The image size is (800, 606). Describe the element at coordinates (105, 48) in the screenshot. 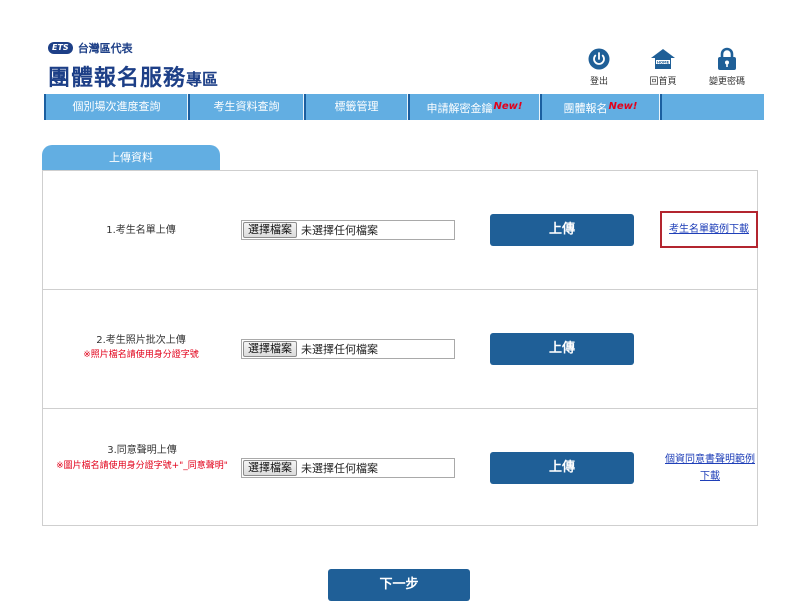

I see `org-name: 台灣區代表` at that location.